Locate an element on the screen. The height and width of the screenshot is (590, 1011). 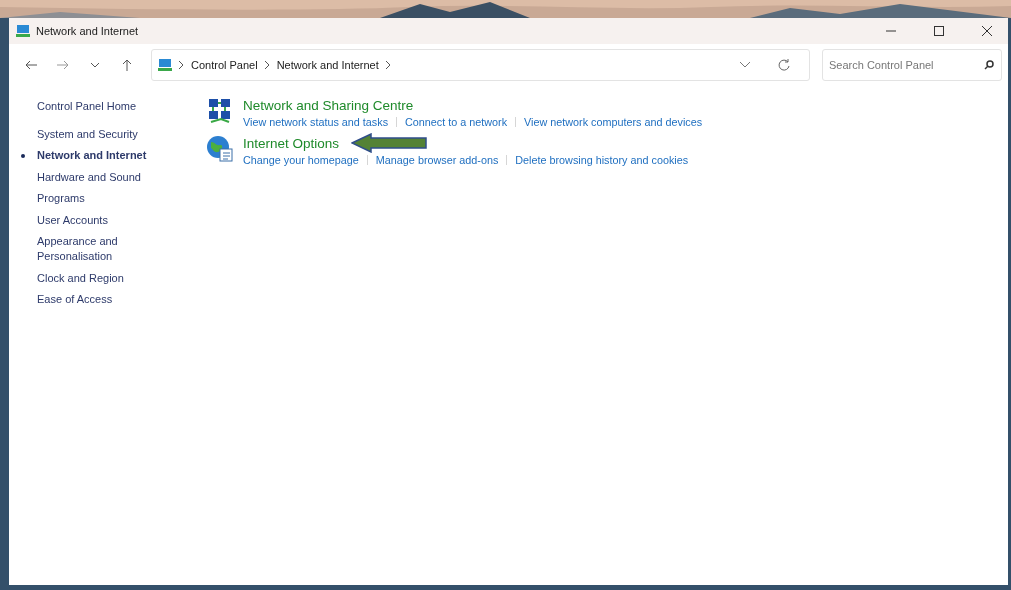
forward-arrow-icon is located at coordinates (63, 65).